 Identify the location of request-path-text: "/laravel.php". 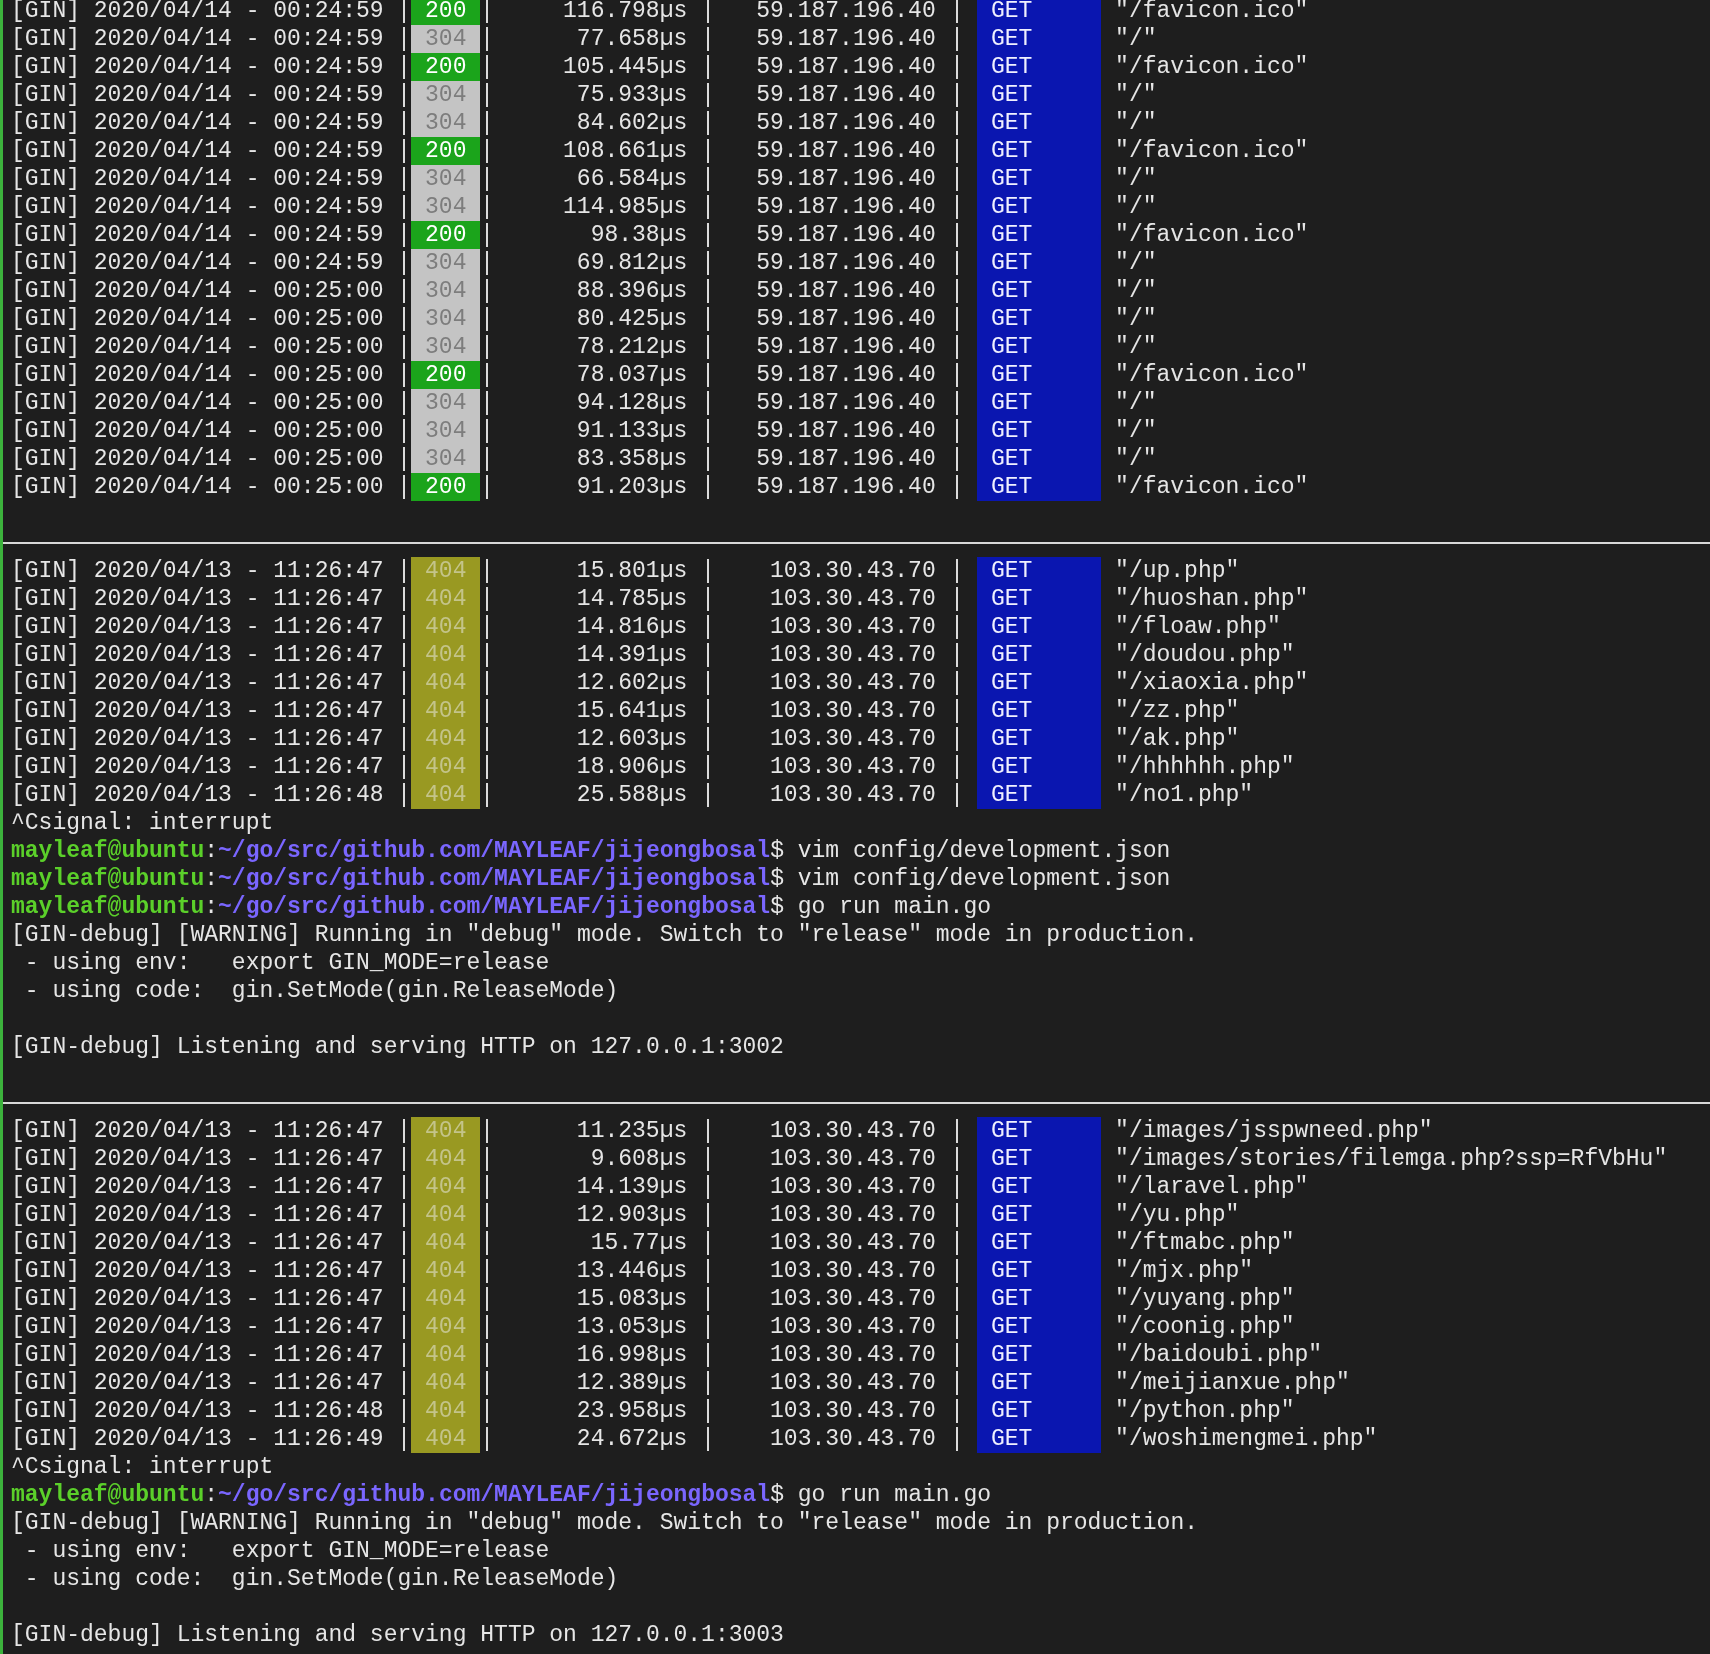
(1212, 1187).